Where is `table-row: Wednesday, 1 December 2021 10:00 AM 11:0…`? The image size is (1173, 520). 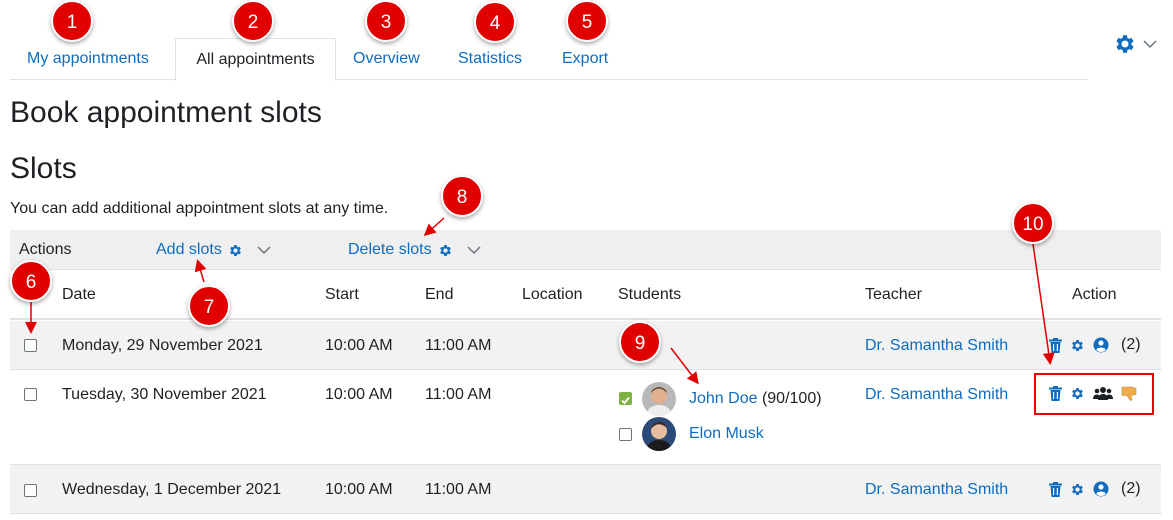 table-row: Wednesday, 1 December 2021 10:00 AM 11:0… is located at coordinates (585, 489).